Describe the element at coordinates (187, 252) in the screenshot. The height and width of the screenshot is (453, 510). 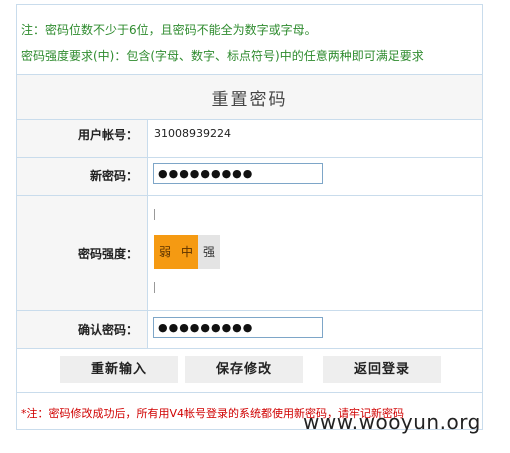
I see `strength-medium-indicator: 中` at that location.